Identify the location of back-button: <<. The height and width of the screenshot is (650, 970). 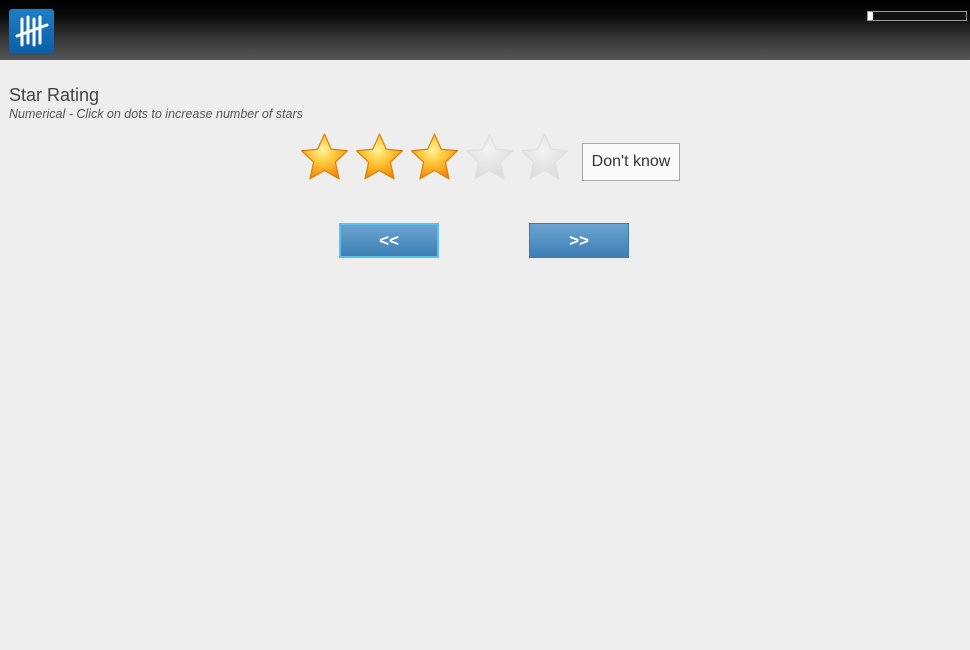
(389, 240).